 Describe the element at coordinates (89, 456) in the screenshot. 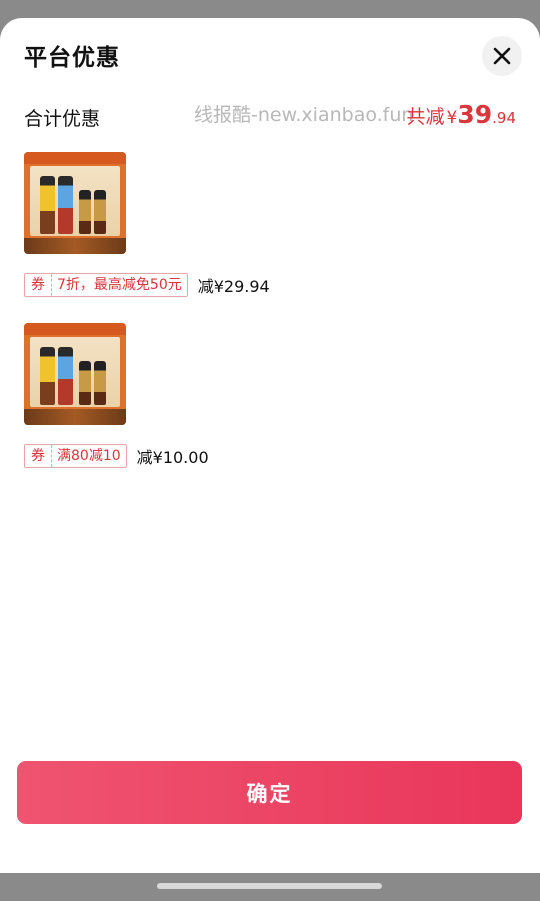

I see `coupon-text: 满80减10` at that location.